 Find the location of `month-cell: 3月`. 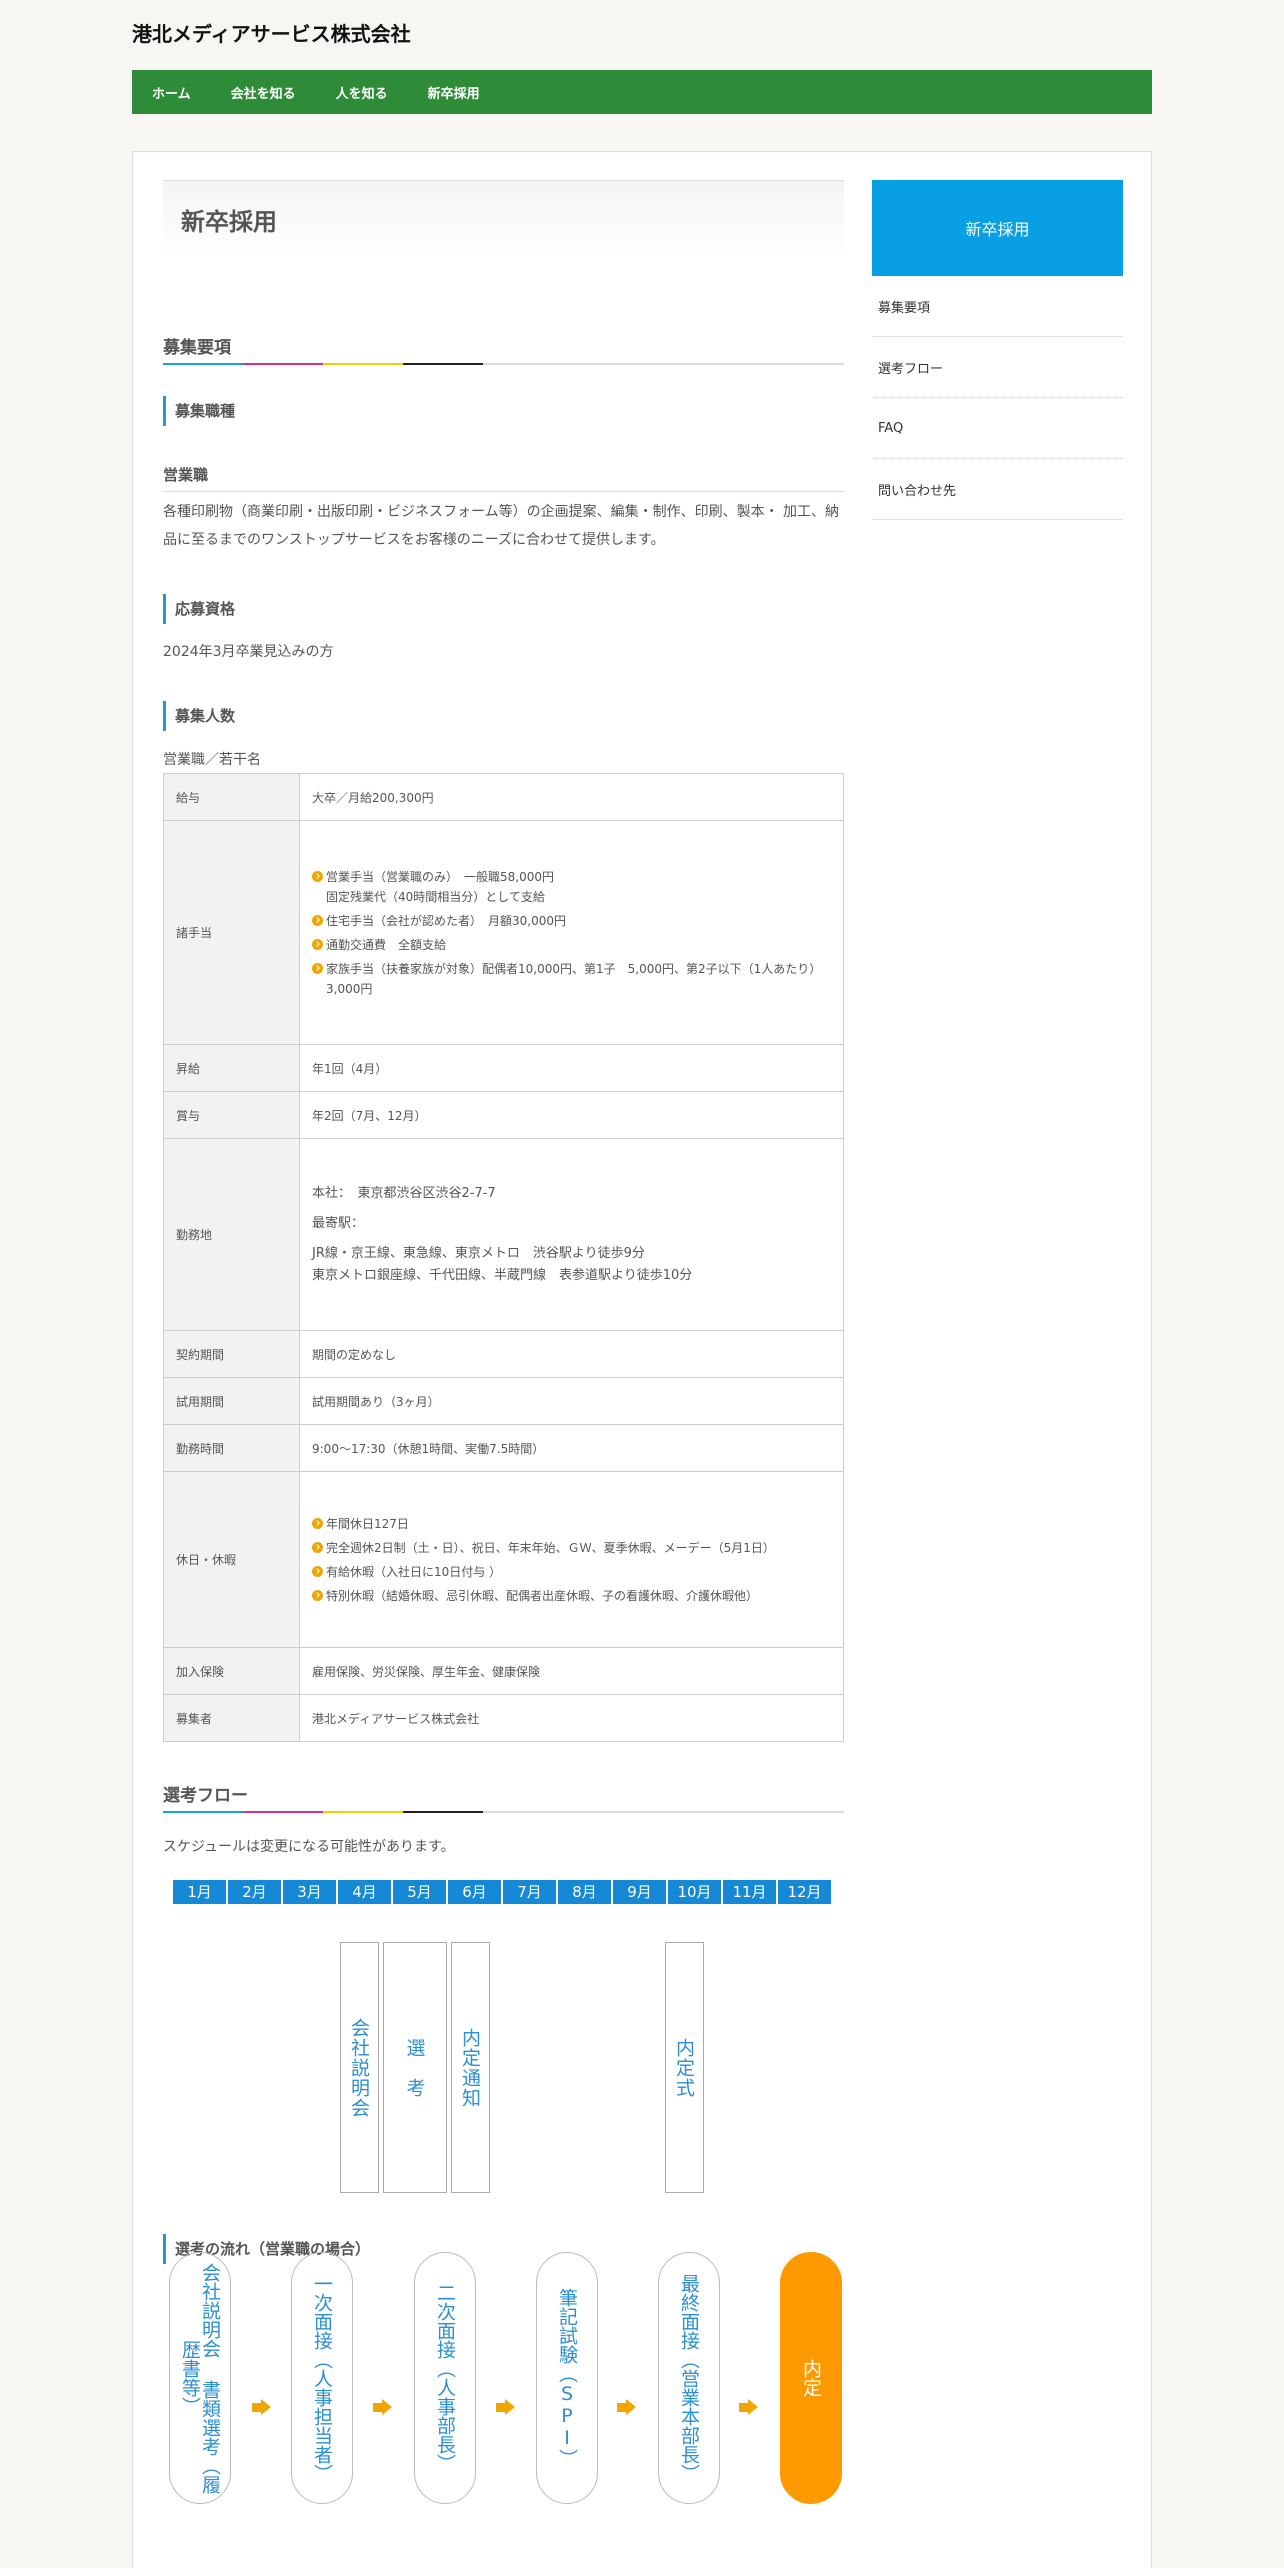

month-cell: 3月 is located at coordinates (309, 1892).